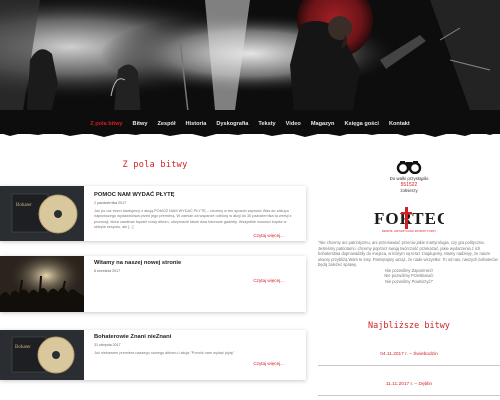 This screenshot has height=400, width=500. Describe the element at coordinates (399, 124) in the screenshot. I see `nav-item-kontakt: Kontakt` at that location.